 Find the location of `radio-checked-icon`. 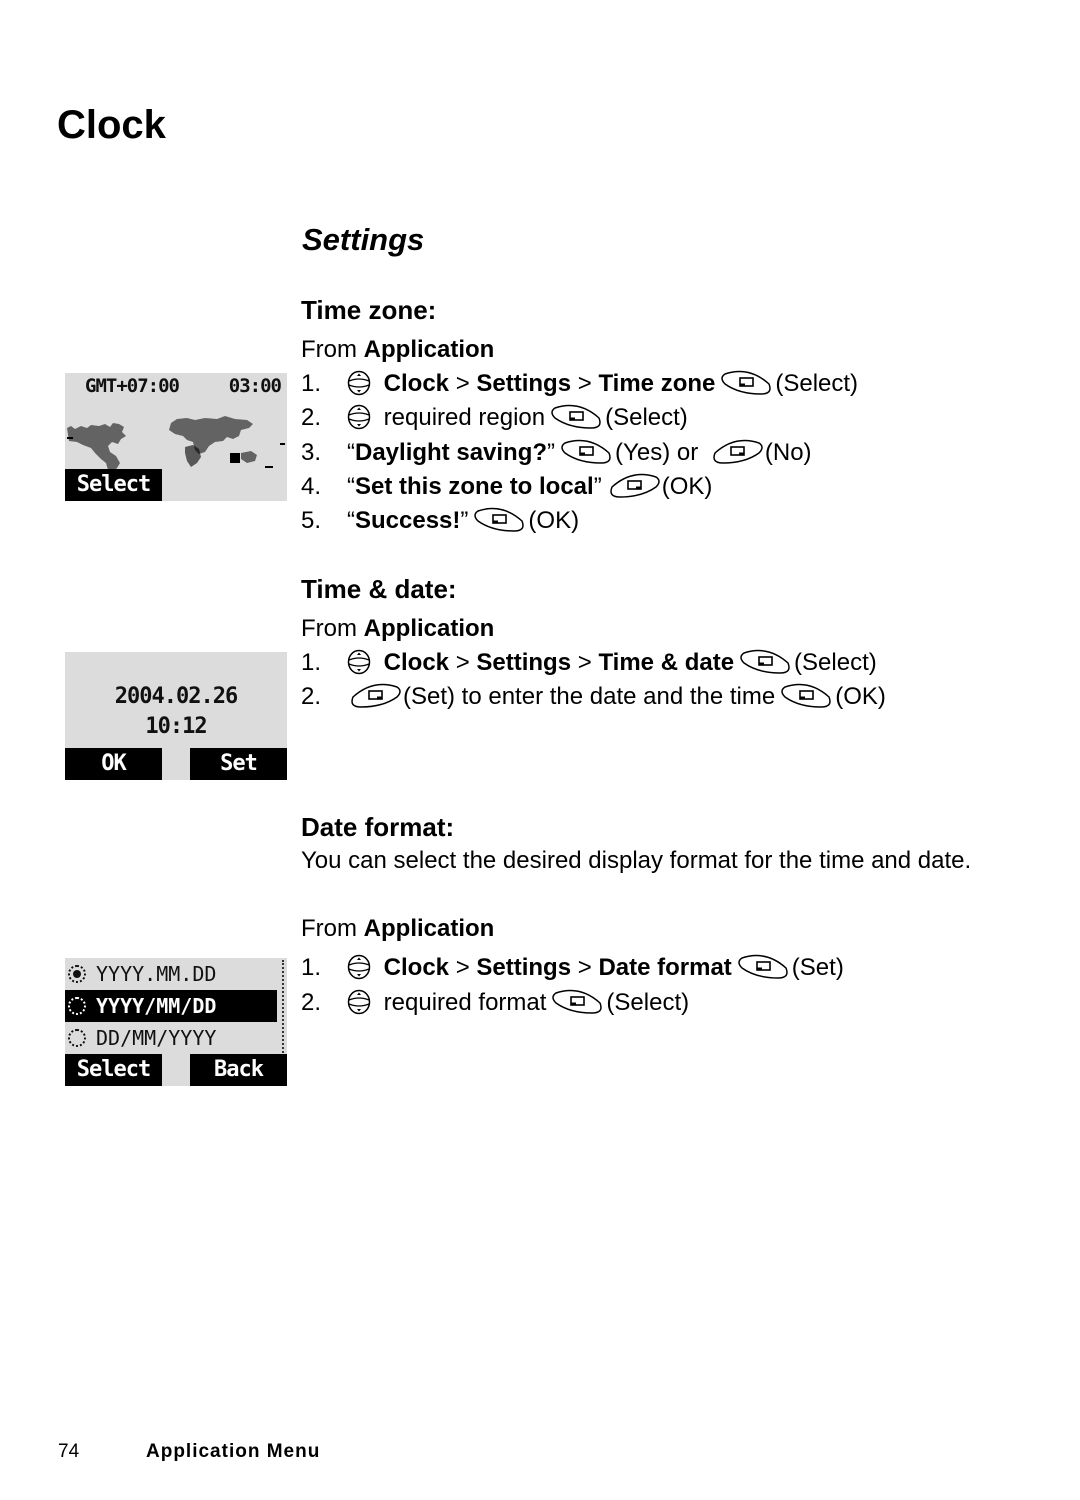

radio-checked-icon is located at coordinates (77, 973).